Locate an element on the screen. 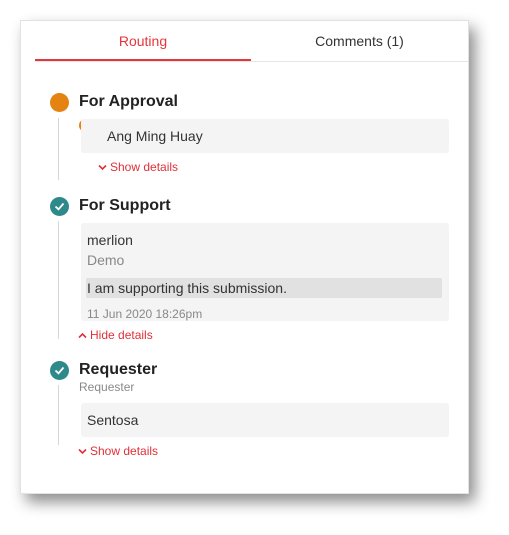 The image size is (509, 535). stage-title-approval: For Approval is located at coordinates (128, 101).